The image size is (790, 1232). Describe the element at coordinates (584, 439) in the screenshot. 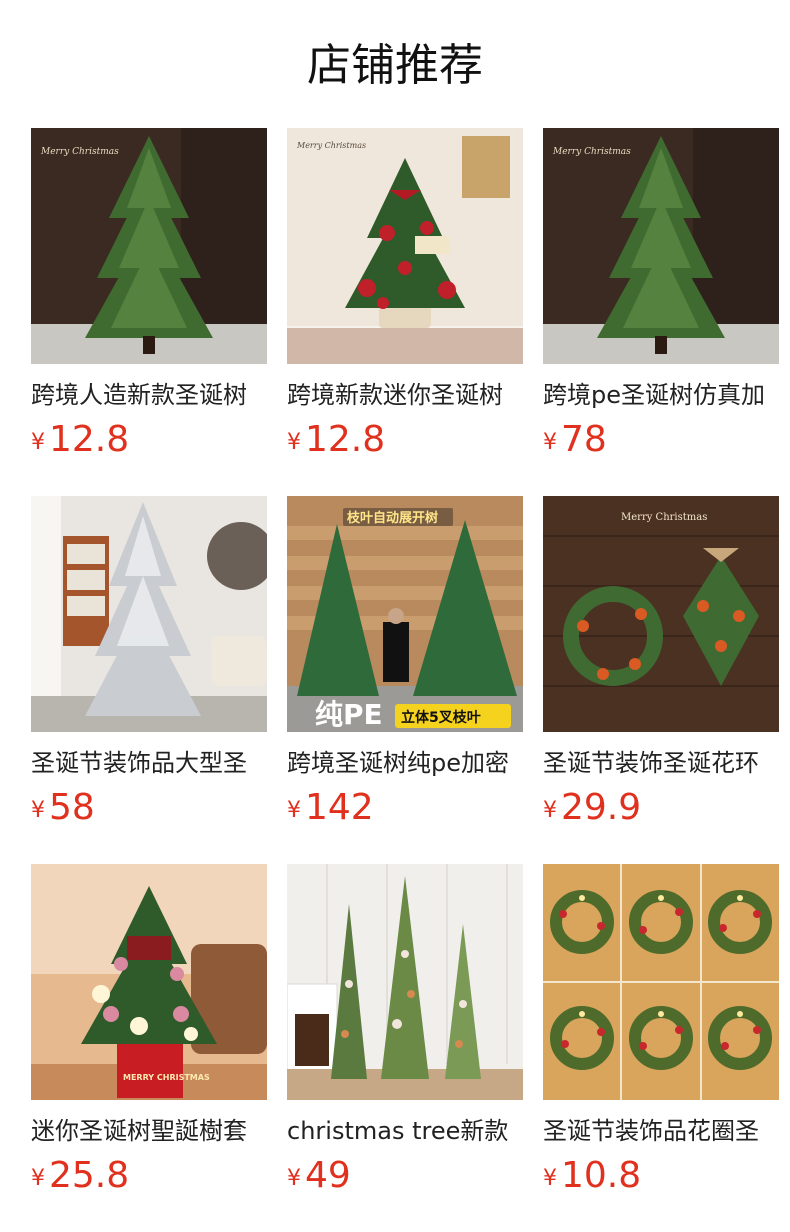

I see `price-value: 78` at that location.